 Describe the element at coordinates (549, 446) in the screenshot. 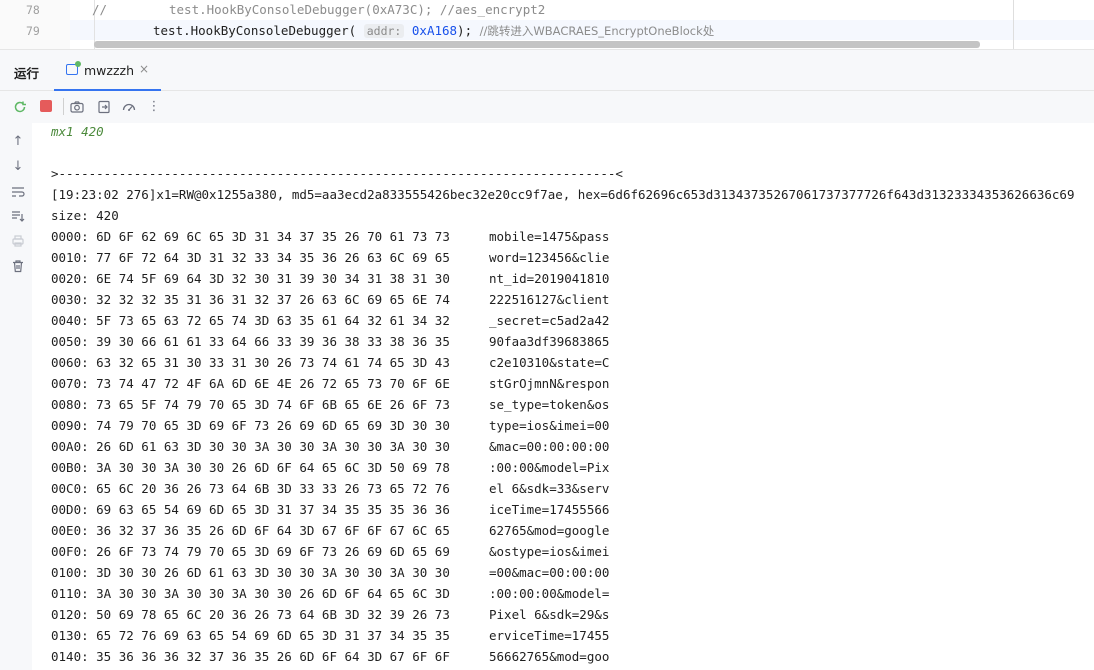

I see `hex-row-ascii: &mac=00:00:00:00` at that location.